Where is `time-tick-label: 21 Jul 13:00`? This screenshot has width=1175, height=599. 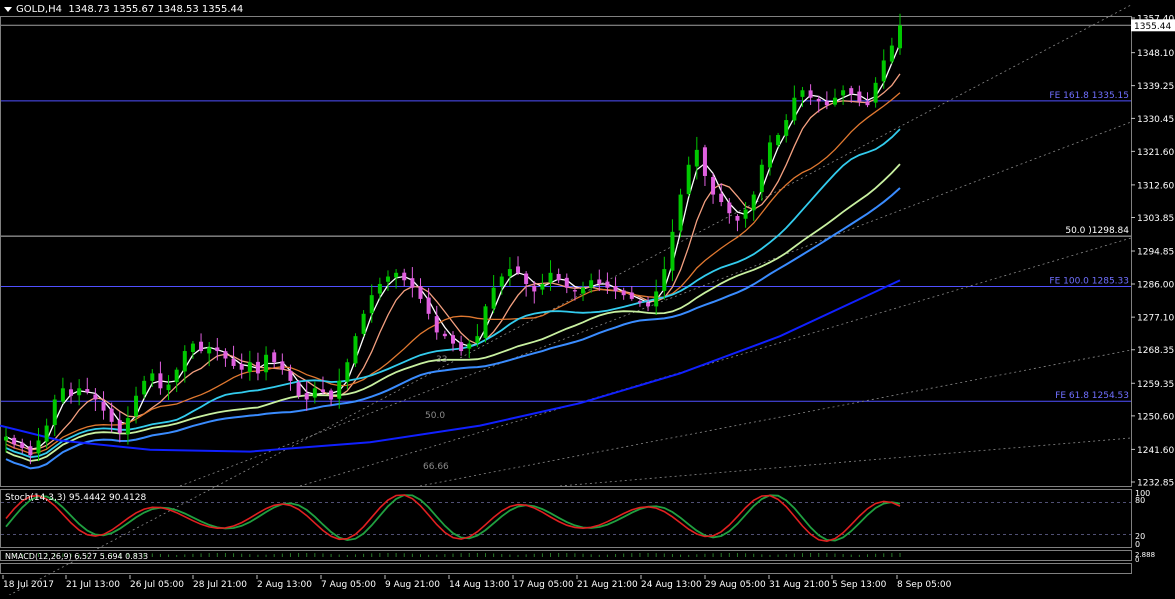
time-tick-label: 21 Jul 13:00 is located at coordinates (93, 585).